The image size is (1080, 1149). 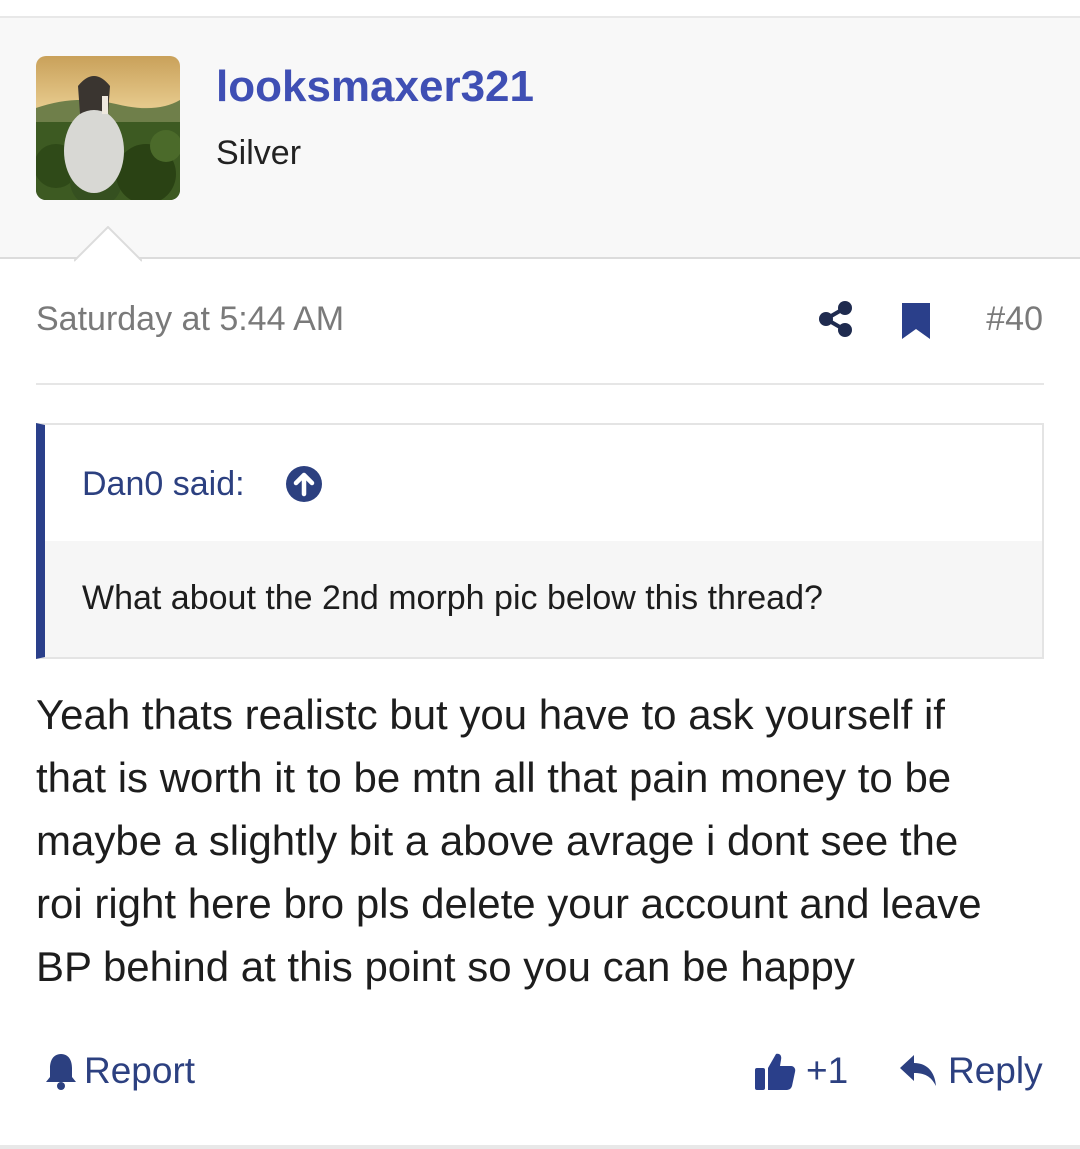 I want to click on quote-author-link: Dan0 said:, so click(x=163, y=484).